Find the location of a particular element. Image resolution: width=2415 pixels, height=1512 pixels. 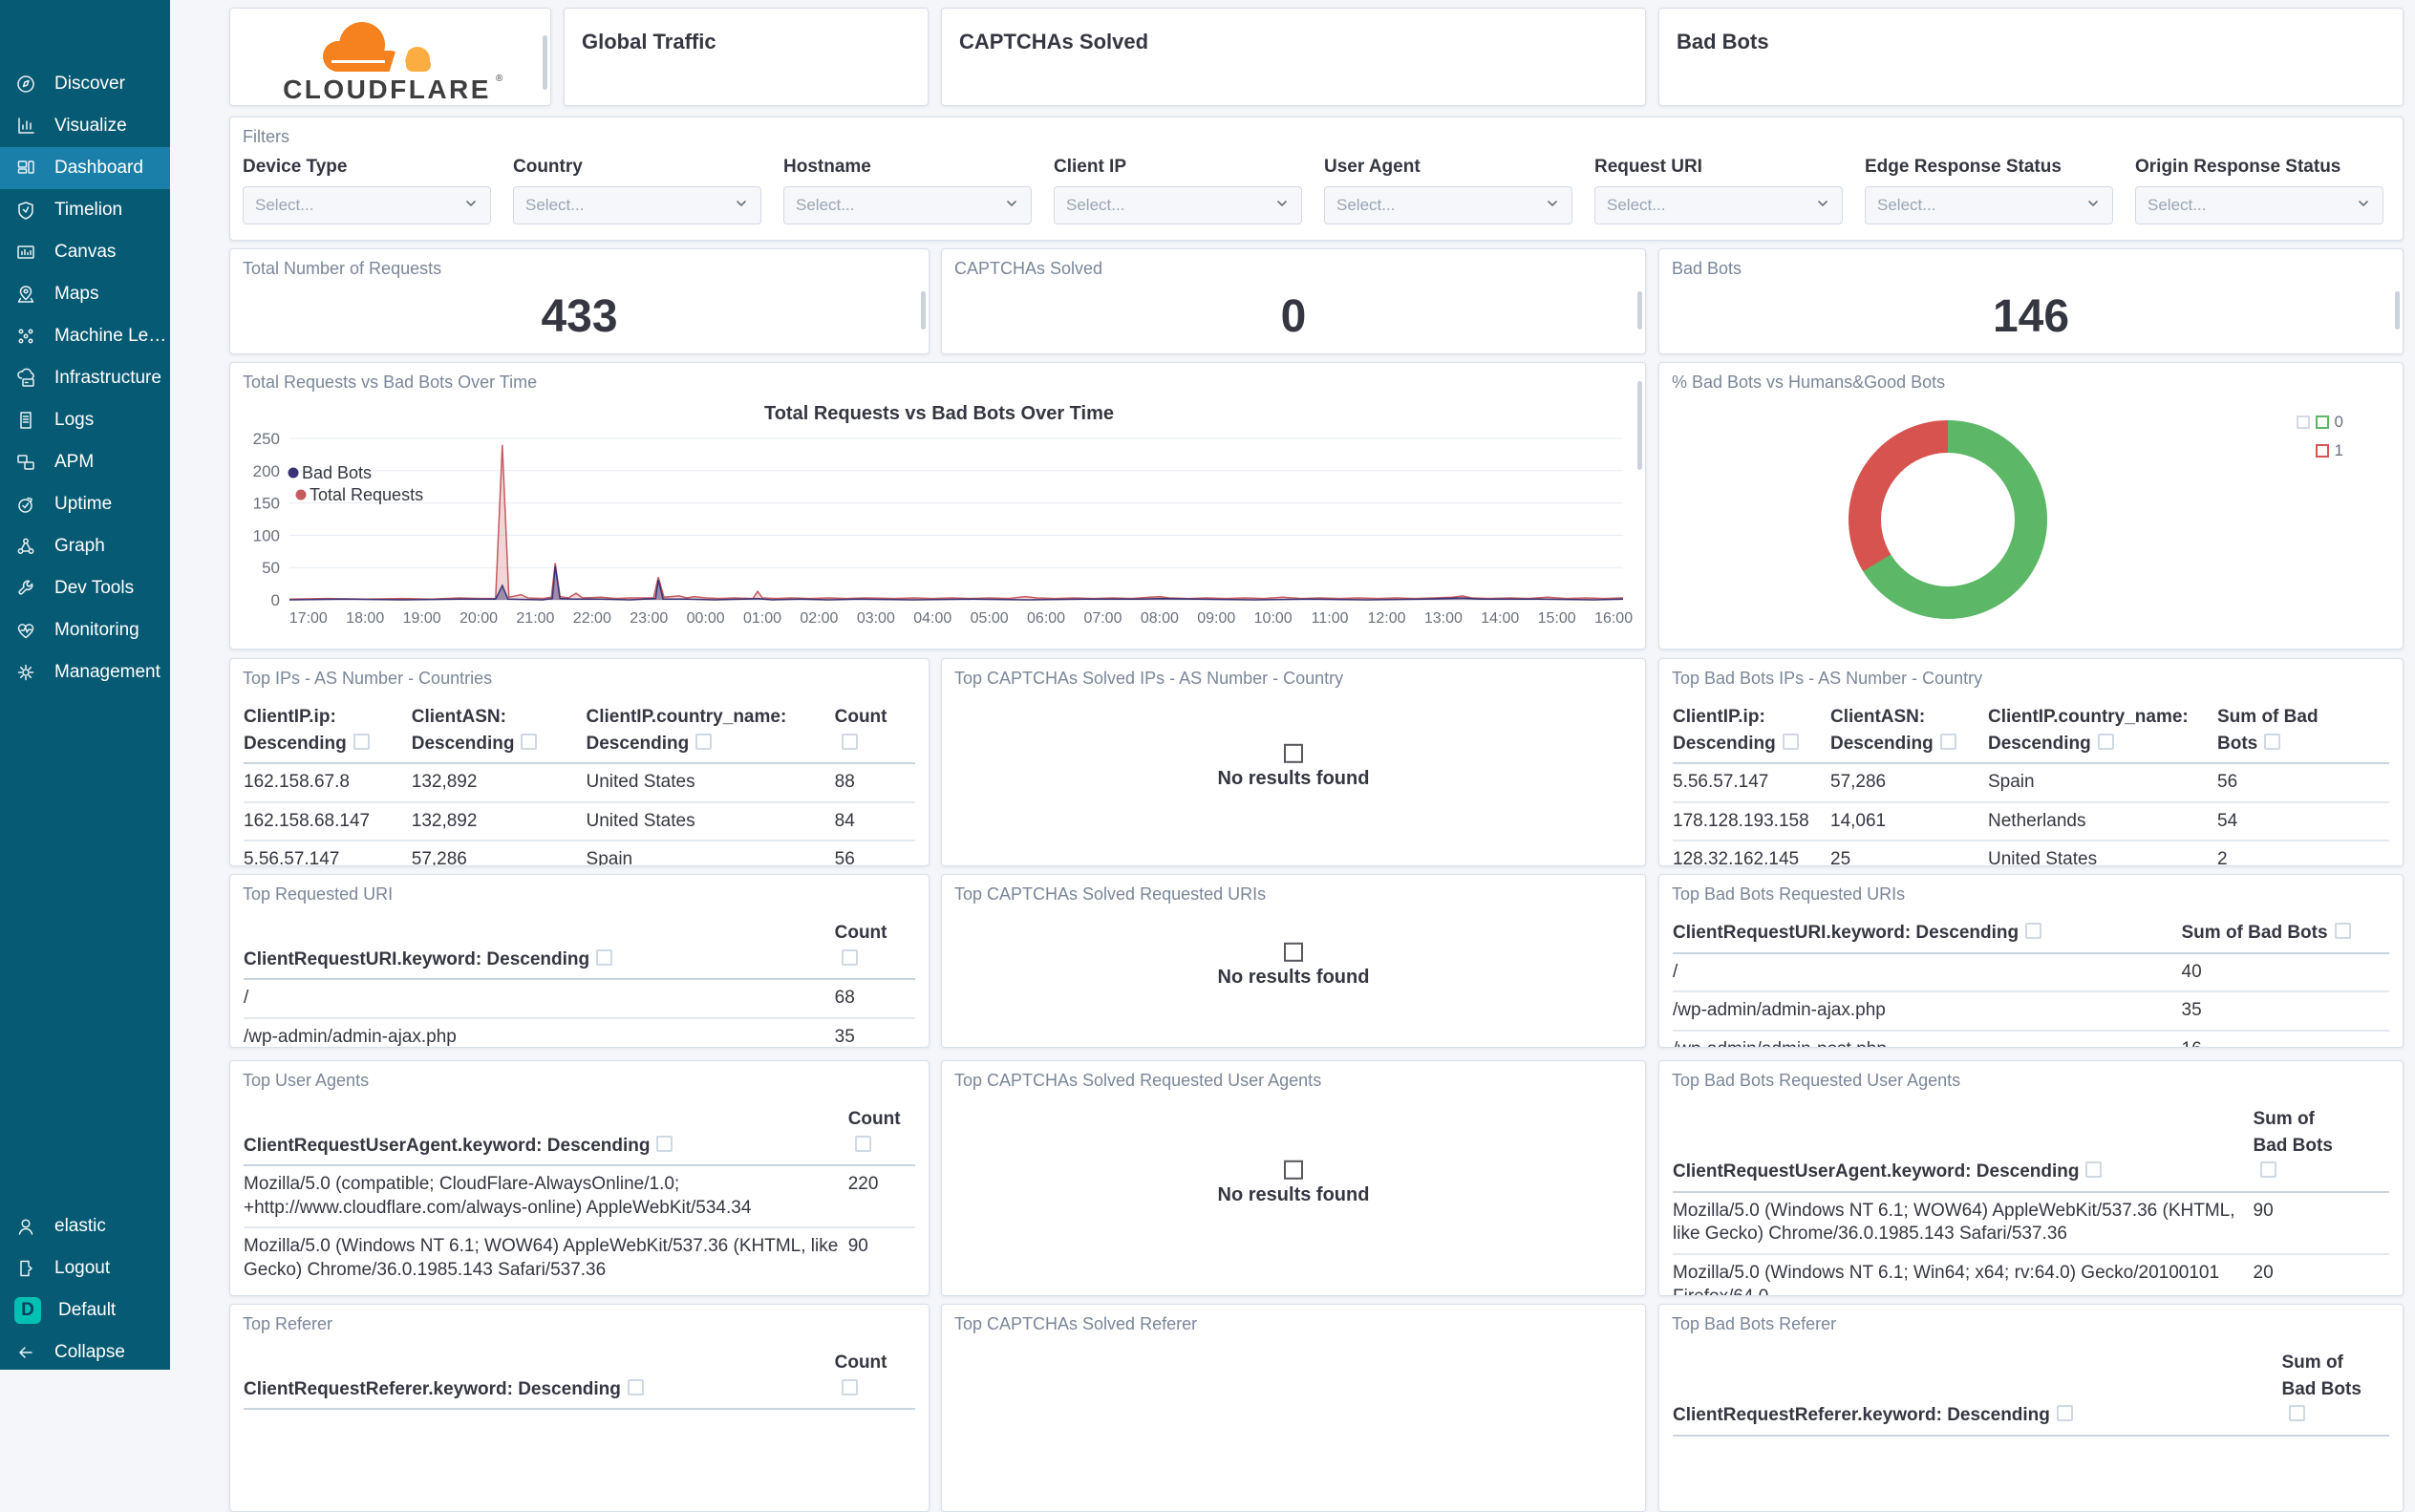

table-row: 128.32.162.145 25 United States 2 is located at coordinates (2031, 853).